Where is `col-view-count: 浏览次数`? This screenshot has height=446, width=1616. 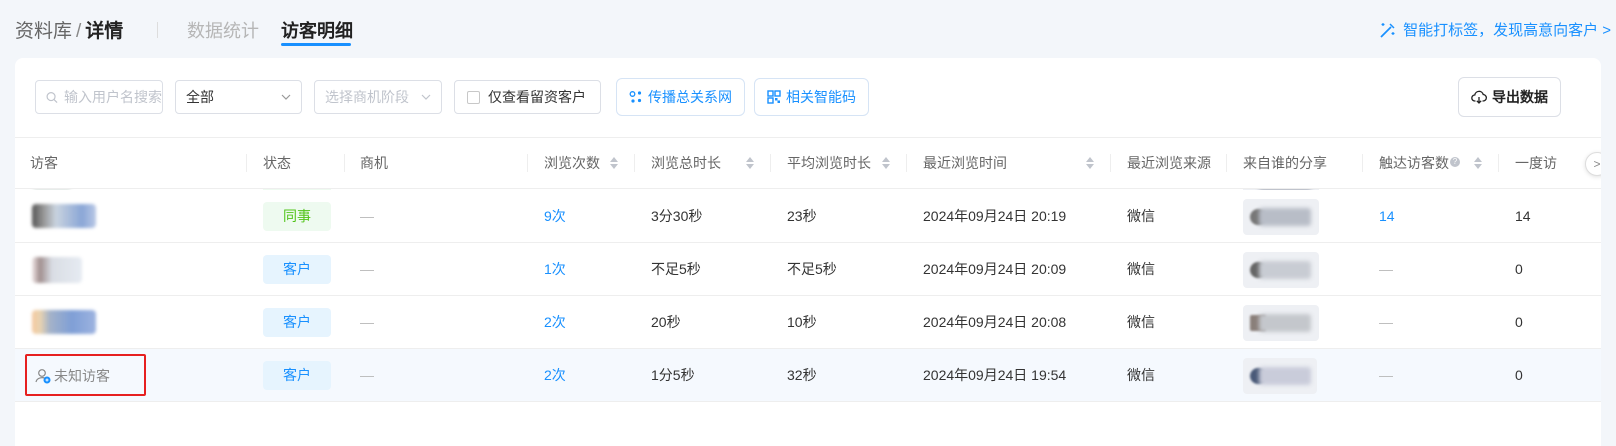
col-view-count: 浏览次数 is located at coordinates (572, 163).